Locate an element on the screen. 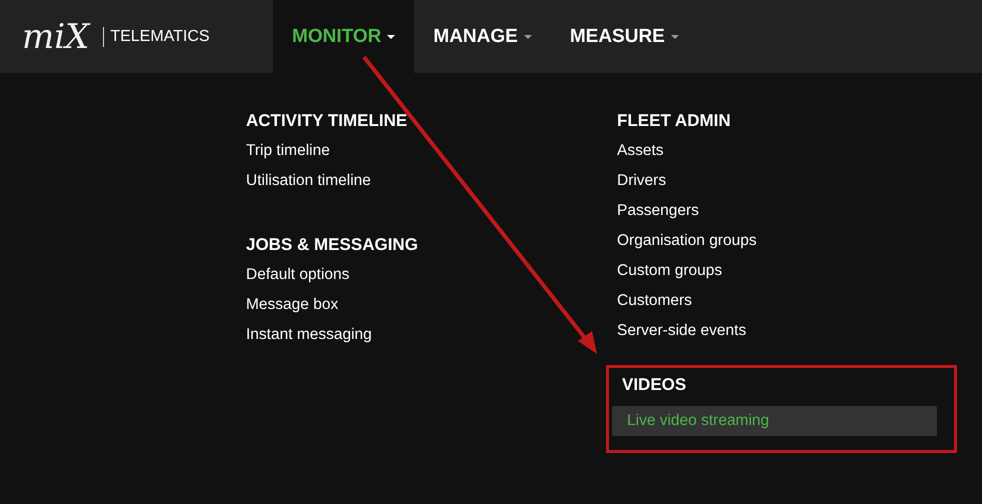 Image resolution: width=982 pixels, height=504 pixels. menu-item: Trip timeline is located at coordinates (431, 156).